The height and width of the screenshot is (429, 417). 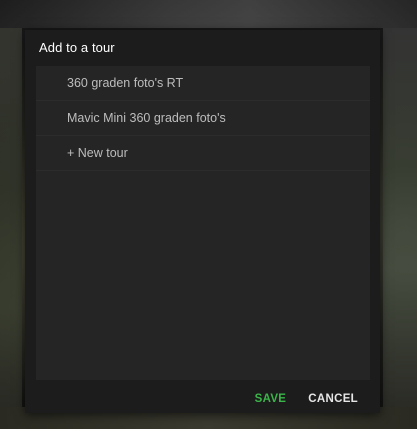 I want to click on panorama-sky, so click(x=208, y=14).